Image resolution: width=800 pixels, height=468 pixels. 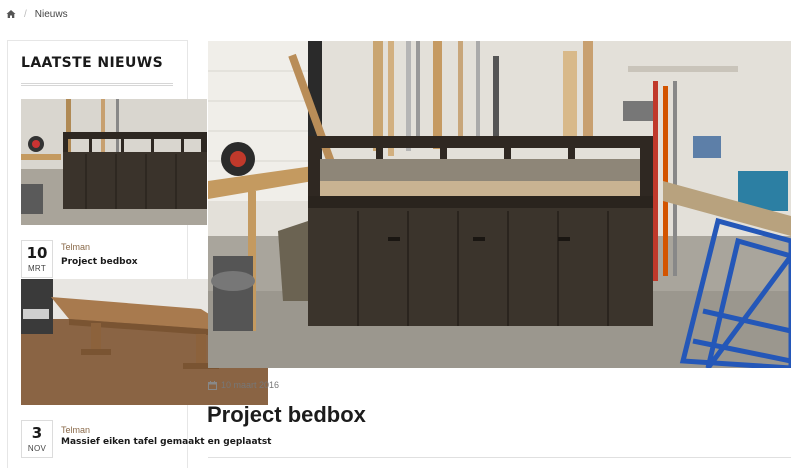 What do you see at coordinates (114, 162) in the screenshot?
I see `news-thumbnail-bedbox` at bounding box center [114, 162].